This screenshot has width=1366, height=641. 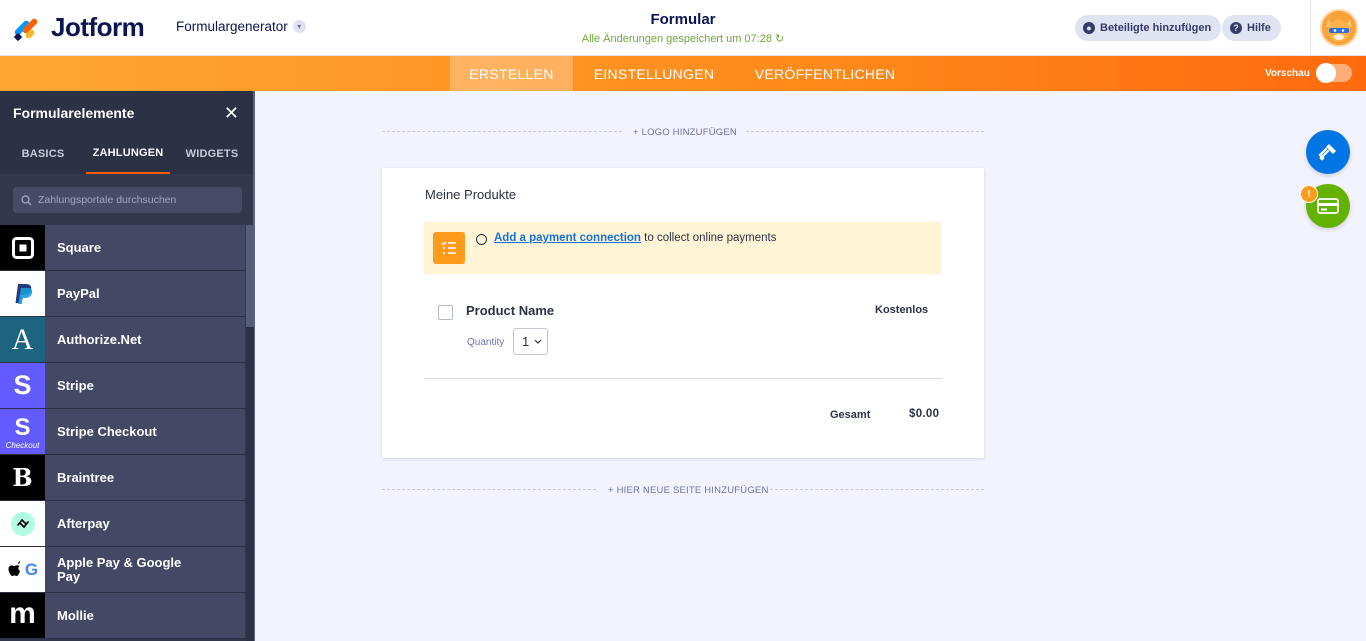 I want to click on search-icon, so click(x=26, y=199).